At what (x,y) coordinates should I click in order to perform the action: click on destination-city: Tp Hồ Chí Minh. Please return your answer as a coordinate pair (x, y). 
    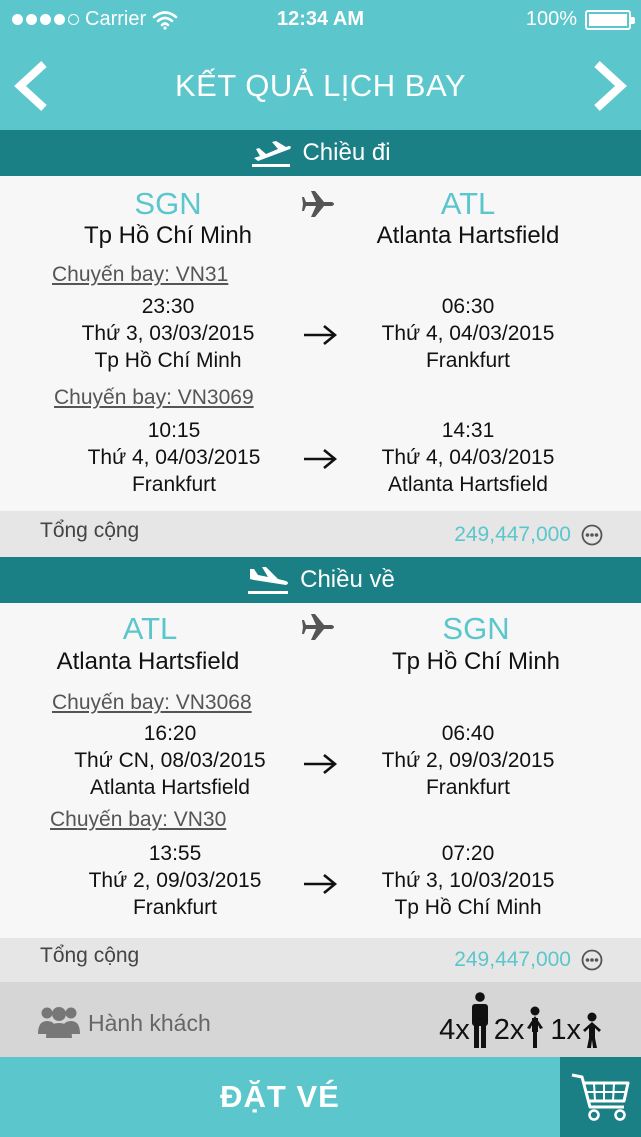
    Looking at the image, I should click on (476, 661).